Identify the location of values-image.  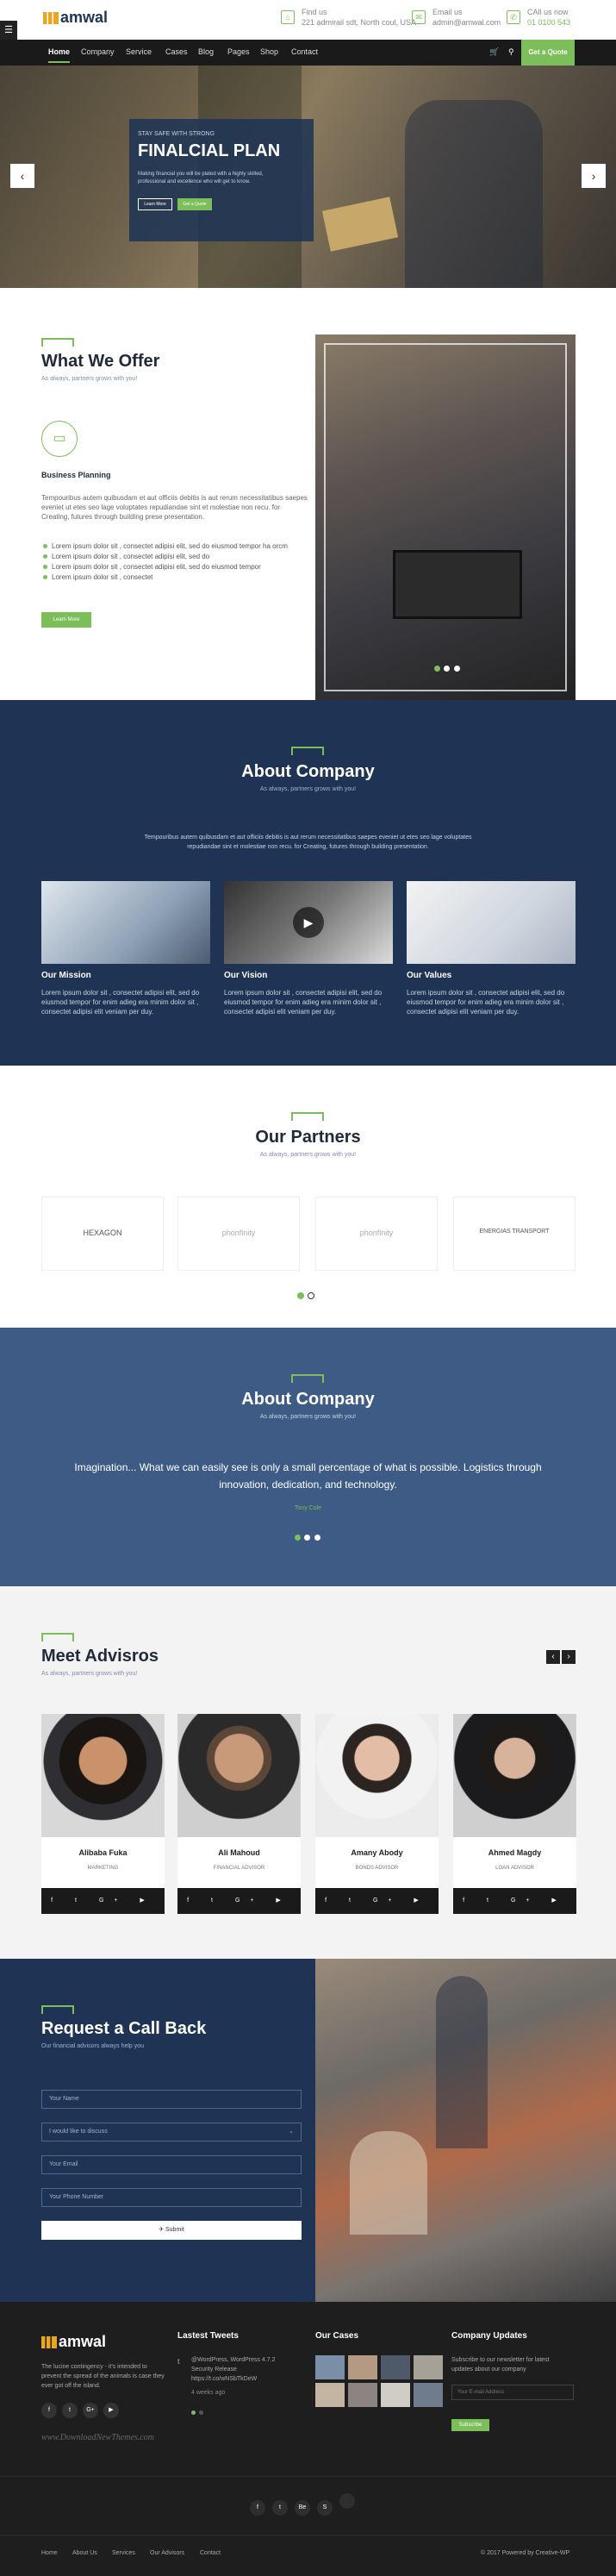
(492, 922).